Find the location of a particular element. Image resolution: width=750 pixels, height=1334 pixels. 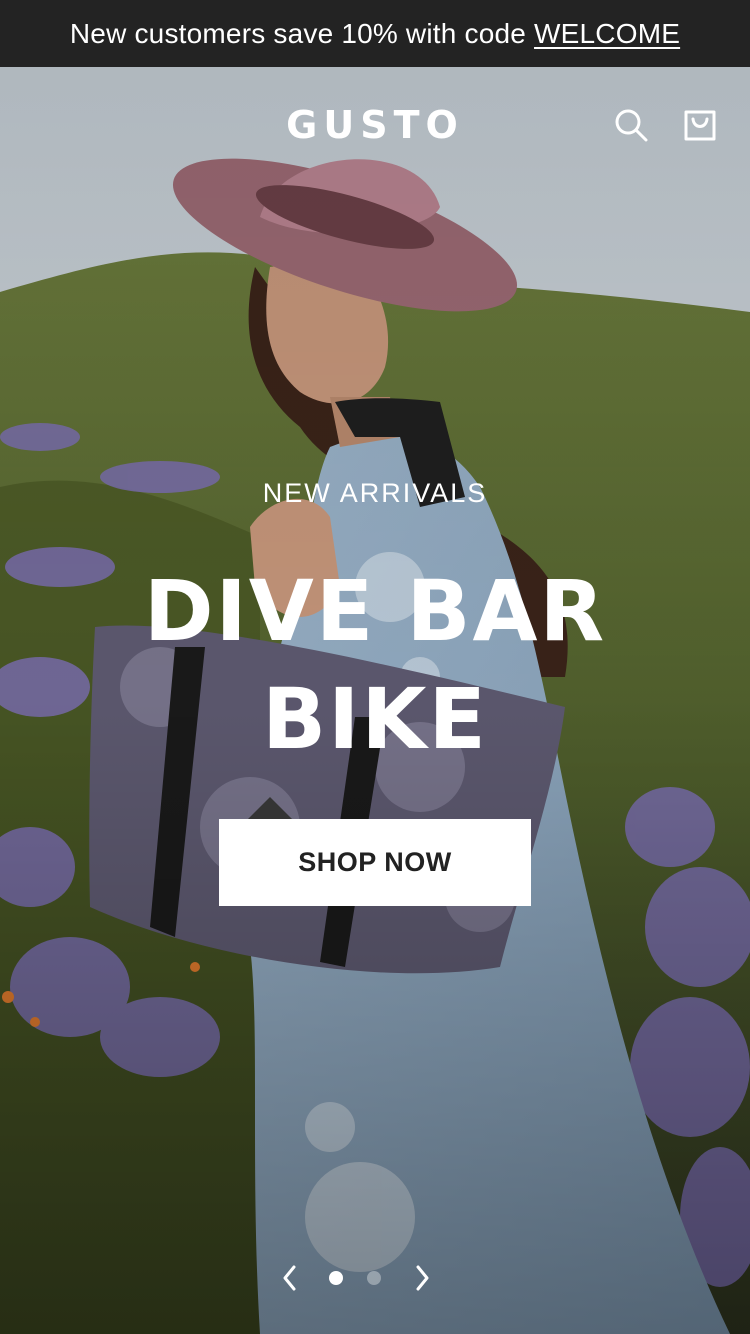

announcement-text: New customers save 10% with code is located at coordinates (298, 33).